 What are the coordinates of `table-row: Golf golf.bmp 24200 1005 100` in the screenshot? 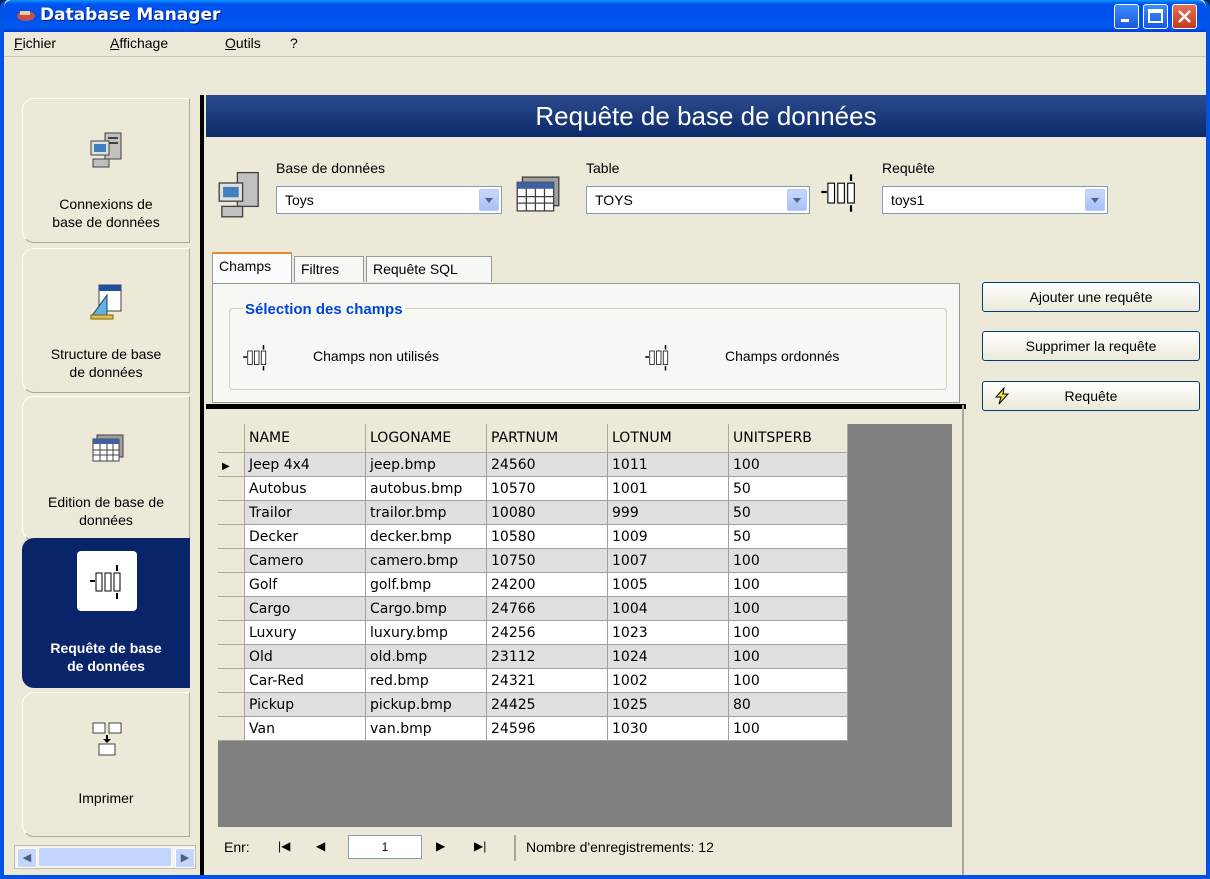 It's located at (533, 584).